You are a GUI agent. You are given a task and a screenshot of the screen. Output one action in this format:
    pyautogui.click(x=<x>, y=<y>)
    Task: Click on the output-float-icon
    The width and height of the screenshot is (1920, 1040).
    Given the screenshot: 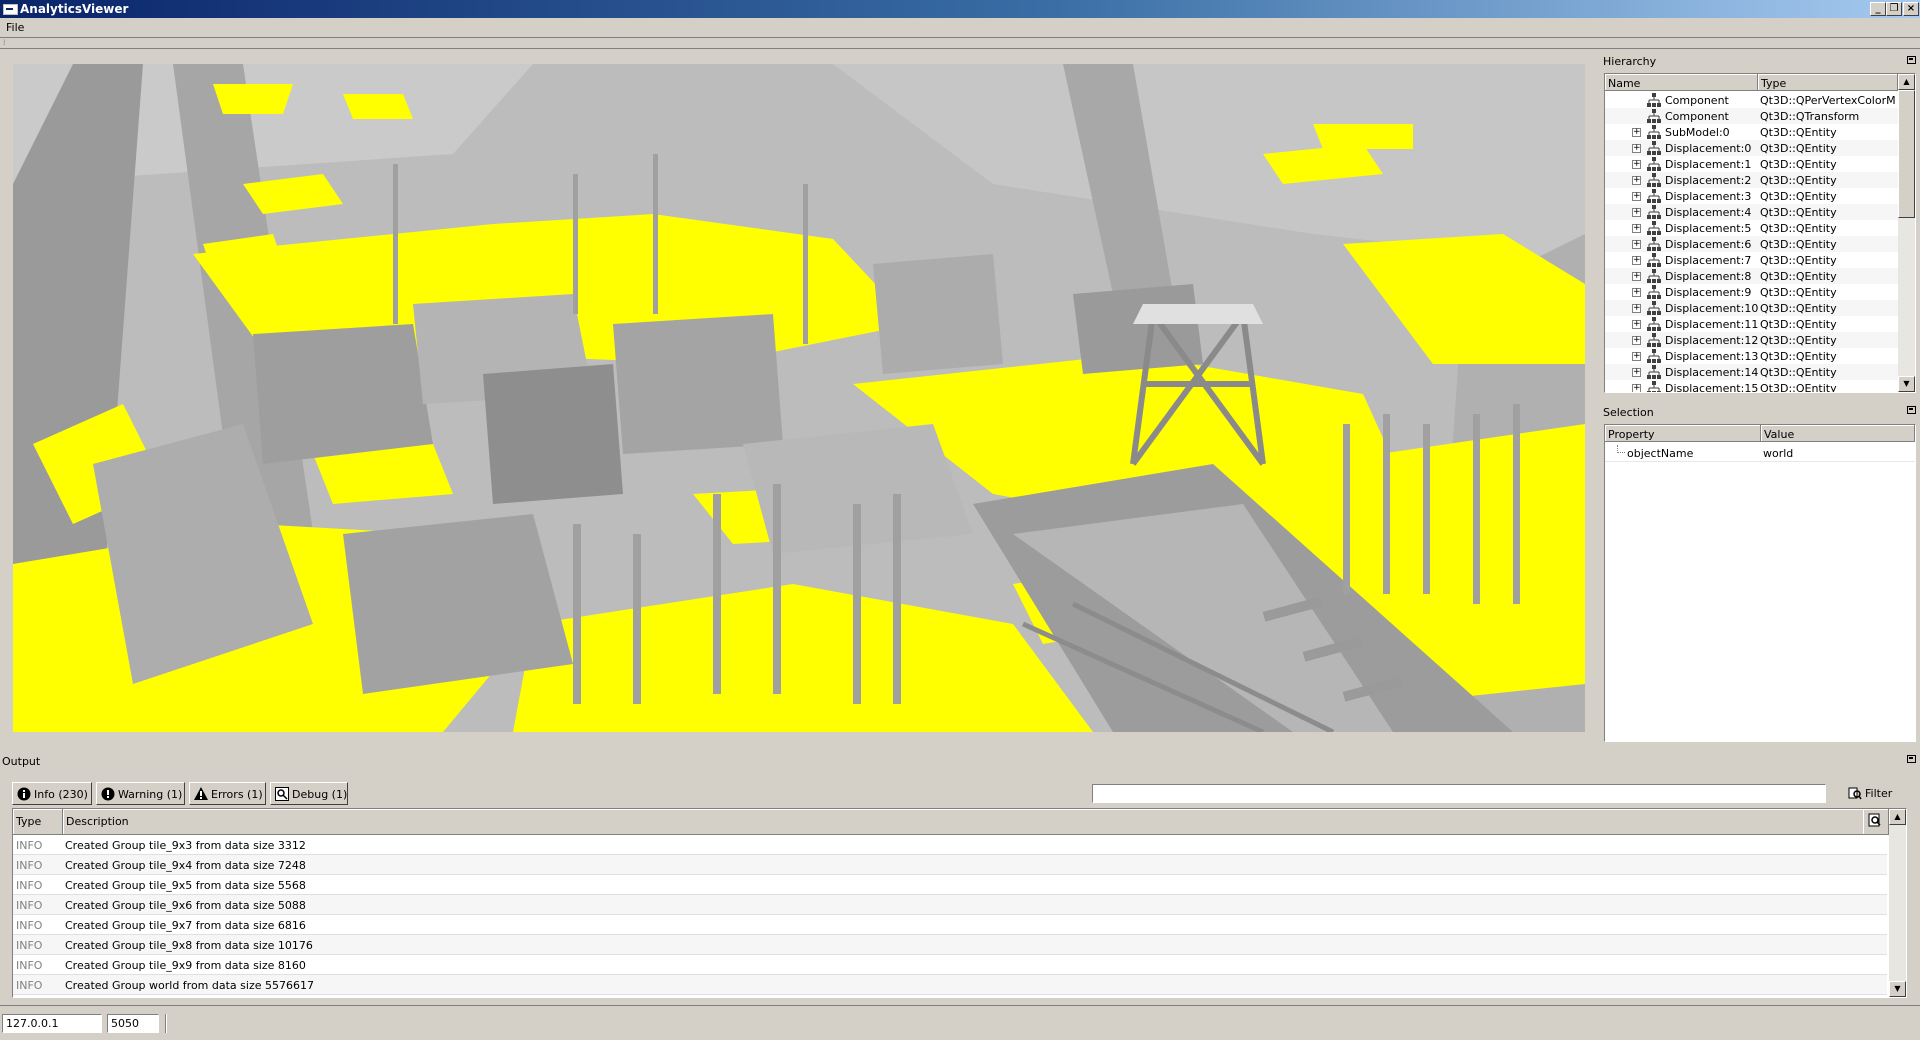 What is the action you would take?
    pyautogui.click(x=1911, y=759)
    